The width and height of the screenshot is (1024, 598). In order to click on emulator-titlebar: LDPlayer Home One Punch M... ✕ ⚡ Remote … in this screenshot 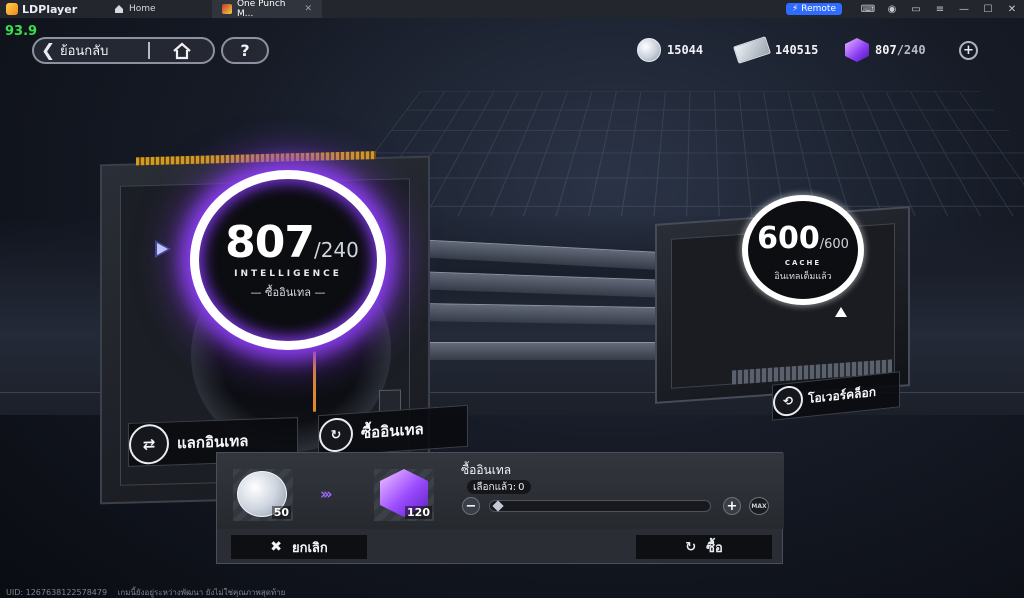, I will do `click(512, 9)`.